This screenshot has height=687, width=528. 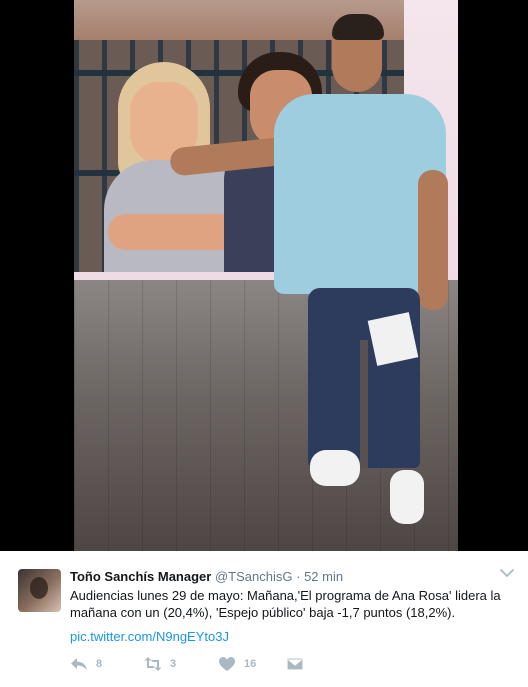 I want to click on retweet-button: 3, so click(x=160, y=664).